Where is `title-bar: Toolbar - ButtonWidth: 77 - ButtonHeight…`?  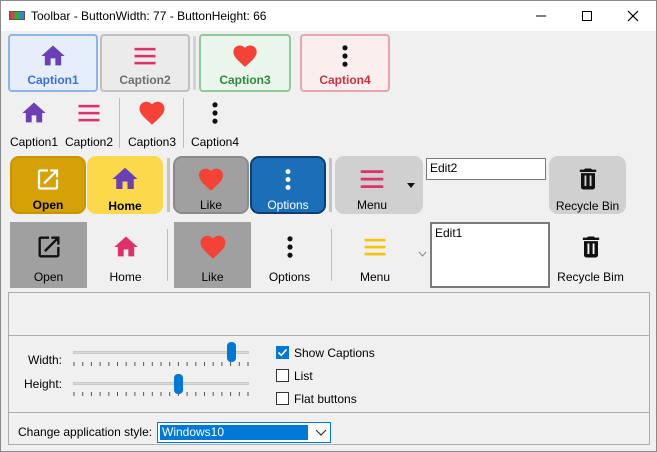
title-bar: Toolbar - ButtonWidth: 77 - ButtonHeight… is located at coordinates (328, 16).